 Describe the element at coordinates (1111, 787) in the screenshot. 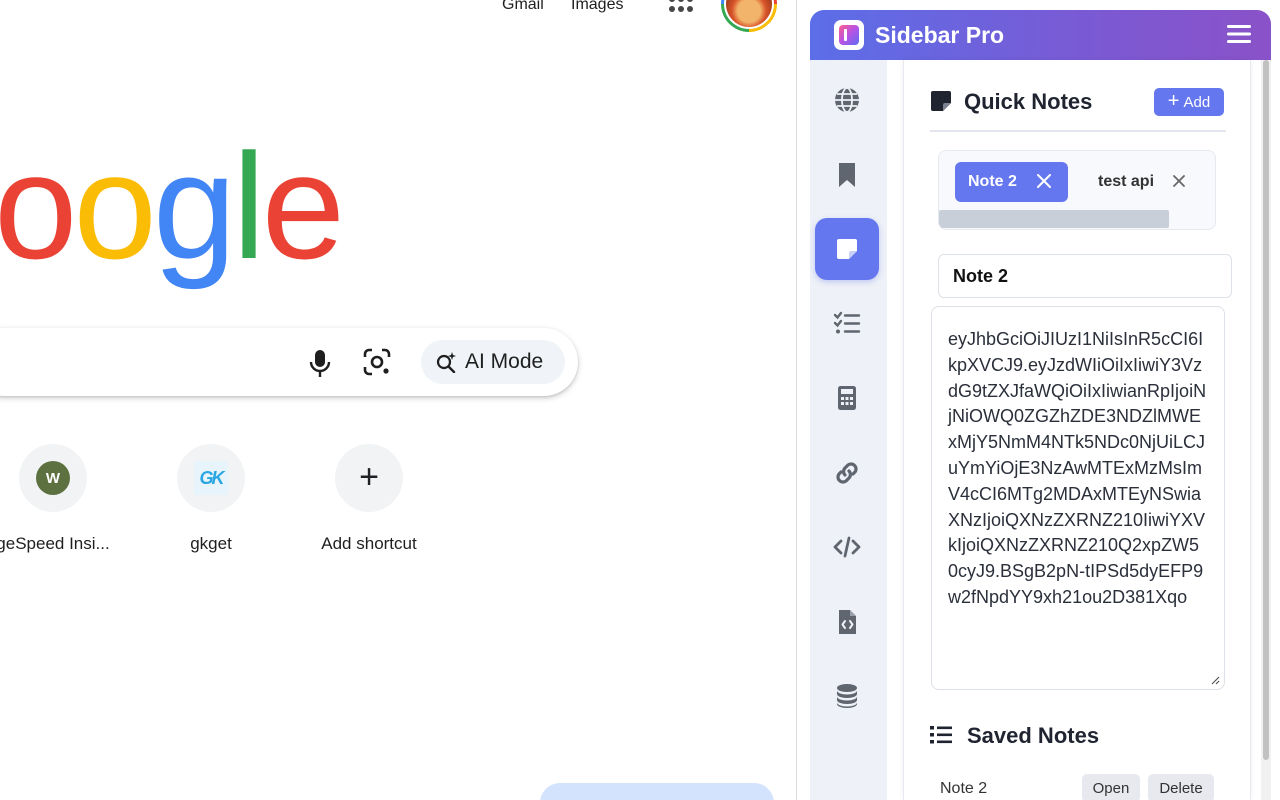

I see `open-note-button: Open` at that location.